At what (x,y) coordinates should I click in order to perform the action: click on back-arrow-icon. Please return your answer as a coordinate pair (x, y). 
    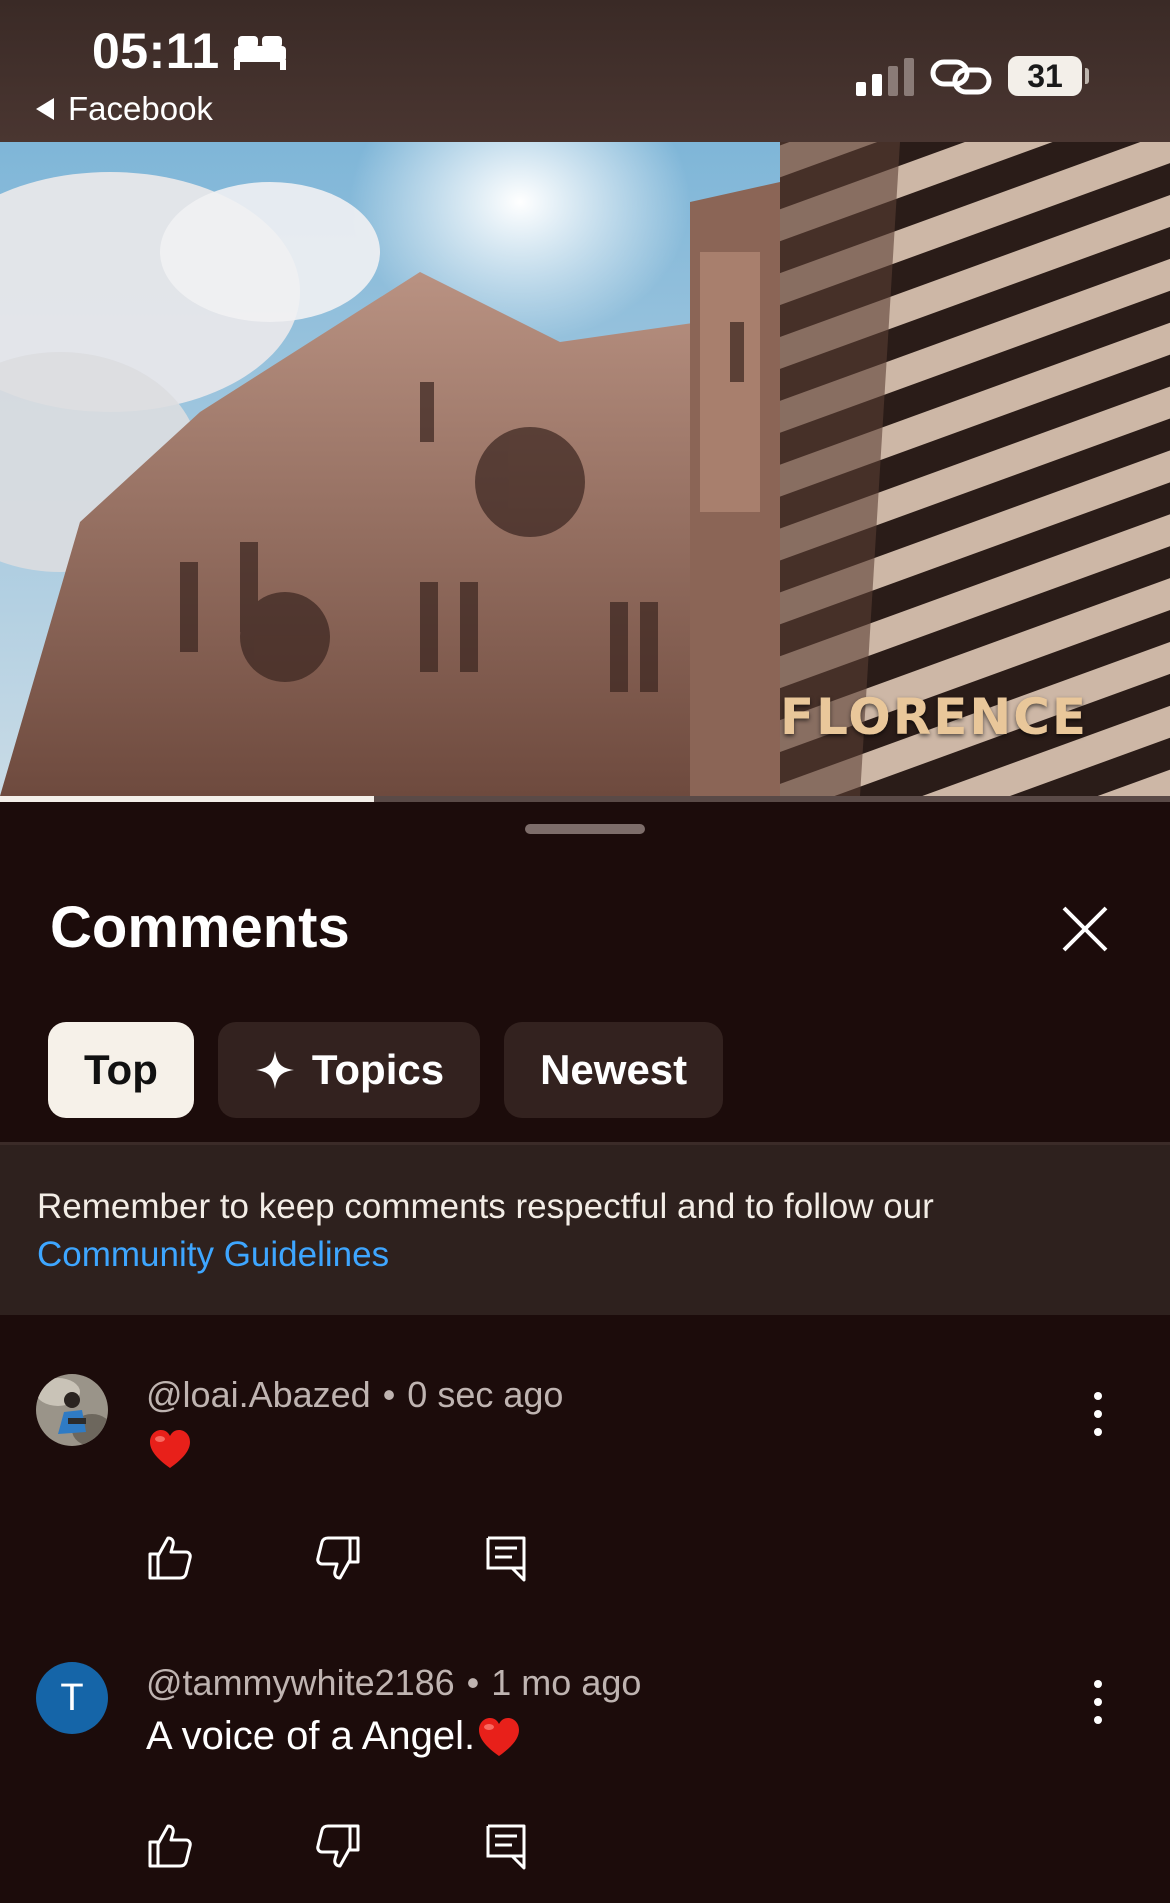
    Looking at the image, I should click on (45, 109).